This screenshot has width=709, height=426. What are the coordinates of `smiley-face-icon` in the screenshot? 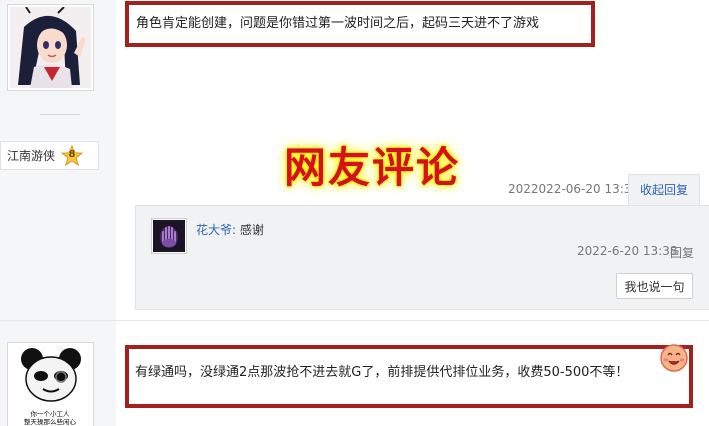 It's located at (674, 360).